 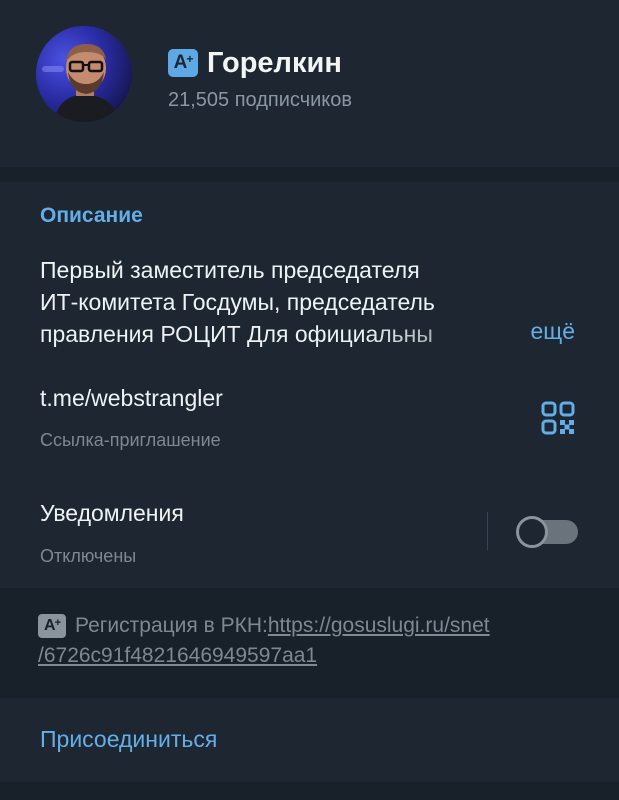 What do you see at coordinates (230, 270) in the screenshot?
I see `description-line-1: Первый заместитель председателя` at bounding box center [230, 270].